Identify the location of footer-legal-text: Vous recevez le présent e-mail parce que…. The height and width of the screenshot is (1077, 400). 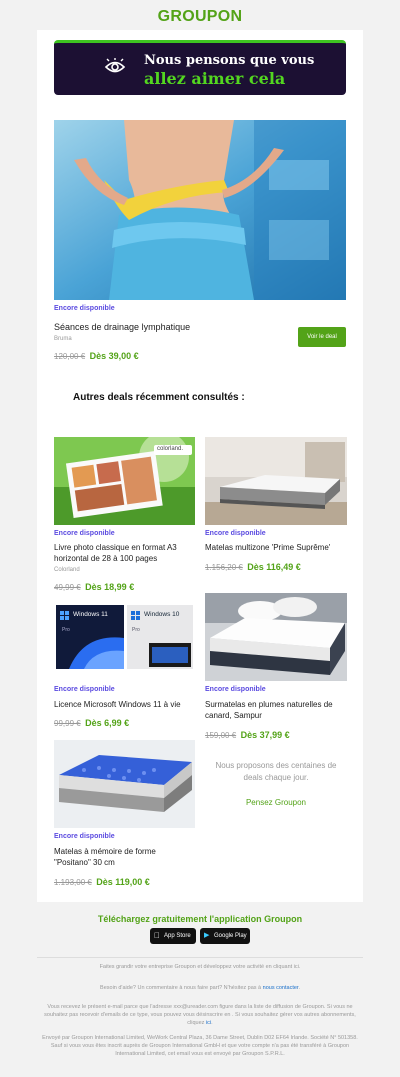
(200, 1015).